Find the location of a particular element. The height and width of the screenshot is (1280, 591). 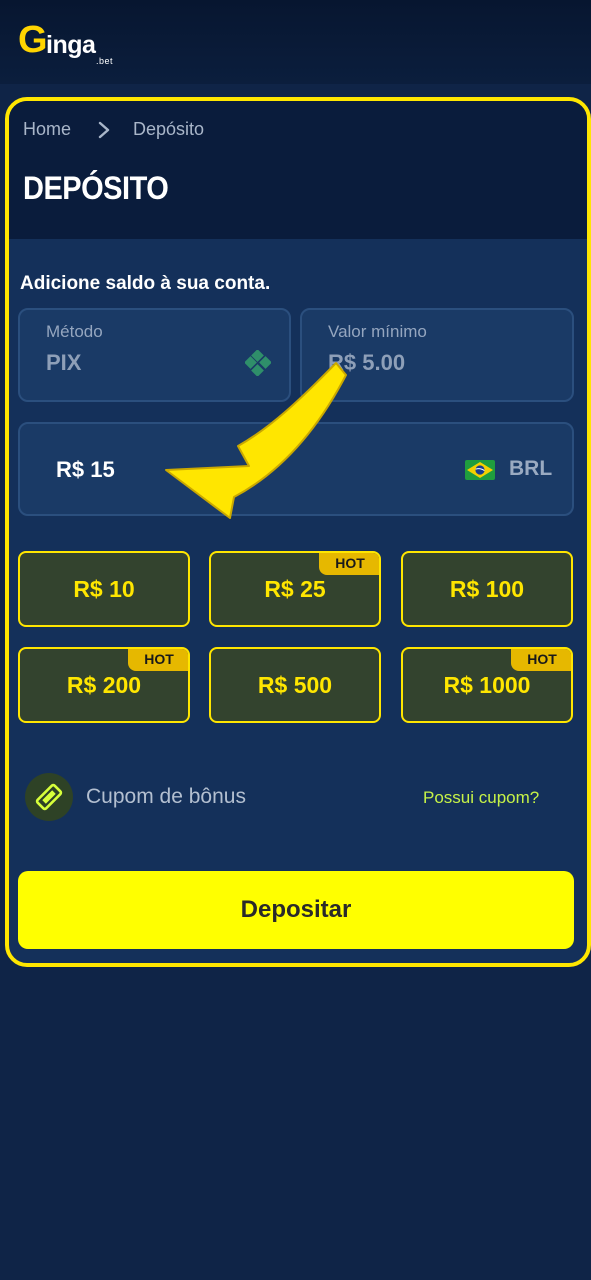

brazil-flag-icon is located at coordinates (480, 470).